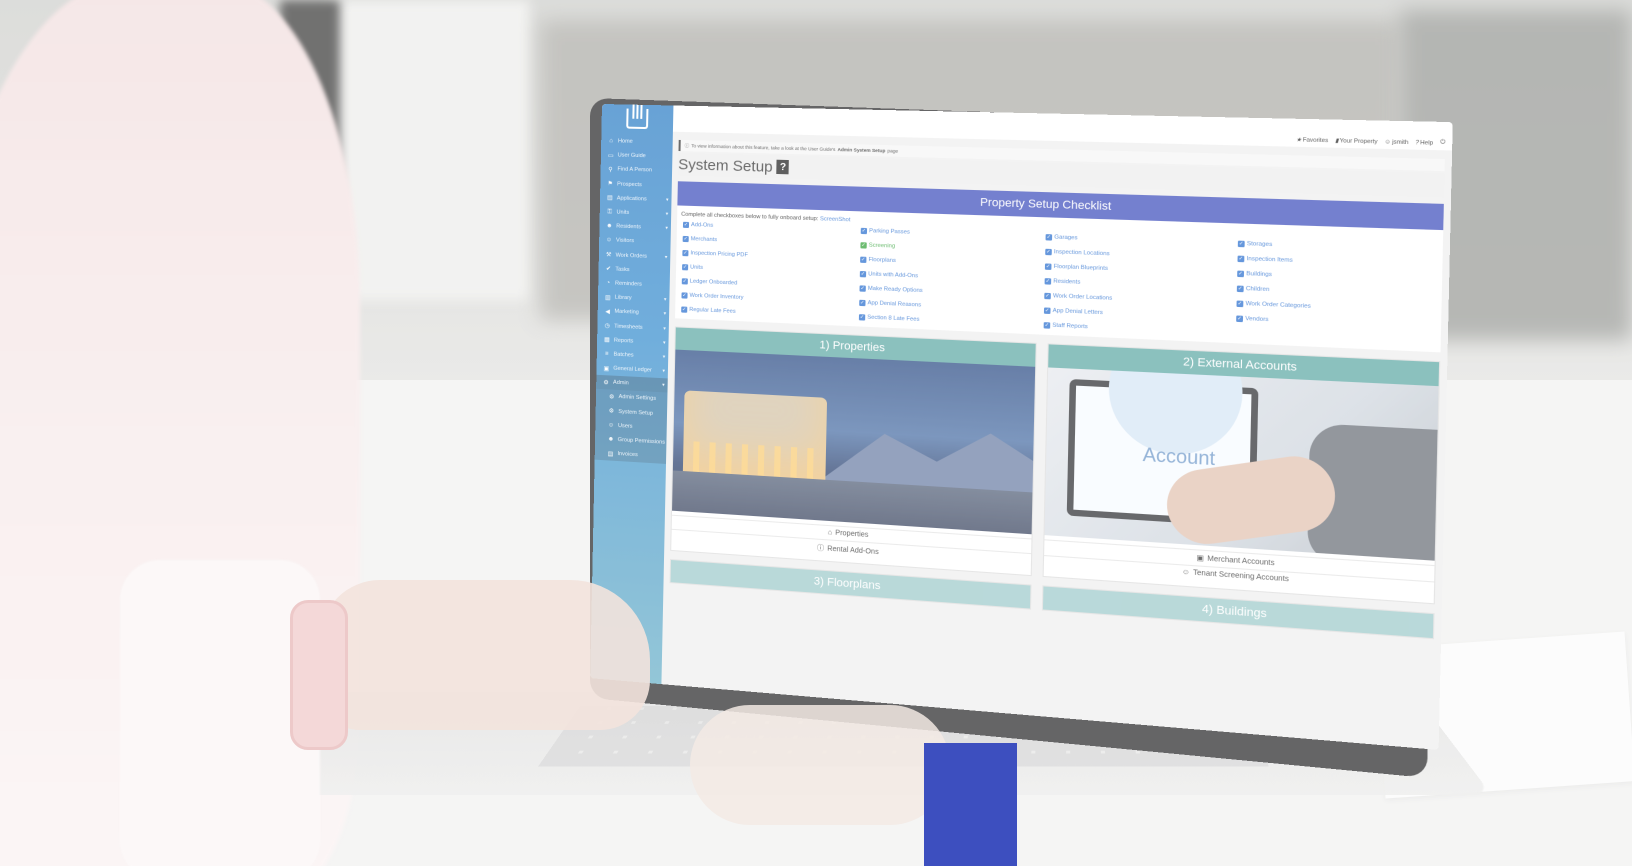  What do you see at coordinates (632, 369) in the screenshot?
I see `sidebar-item-label: General Ledger` at bounding box center [632, 369].